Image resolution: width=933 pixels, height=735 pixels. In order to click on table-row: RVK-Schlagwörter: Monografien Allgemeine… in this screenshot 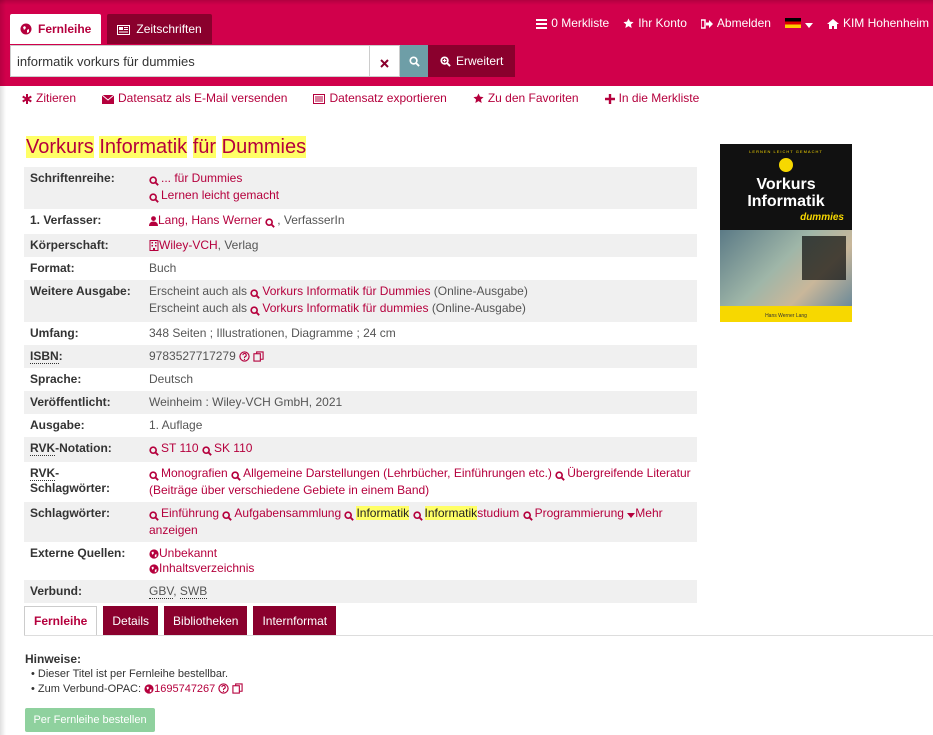, I will do `click(360, 482)`.